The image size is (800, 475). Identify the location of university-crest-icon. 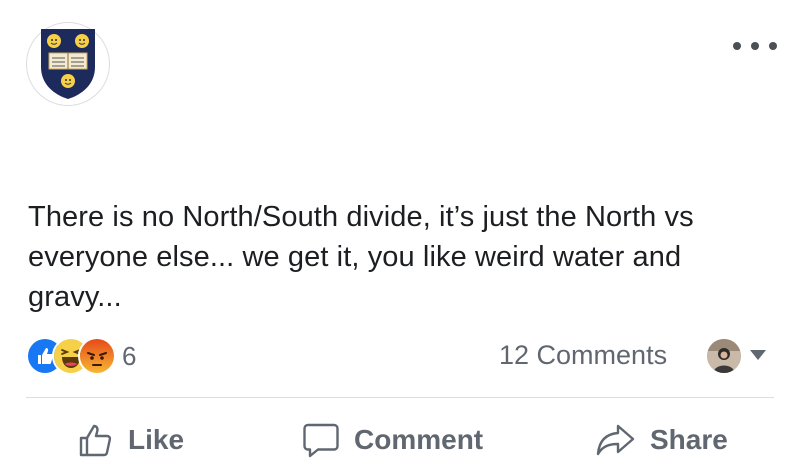
(68, 64).